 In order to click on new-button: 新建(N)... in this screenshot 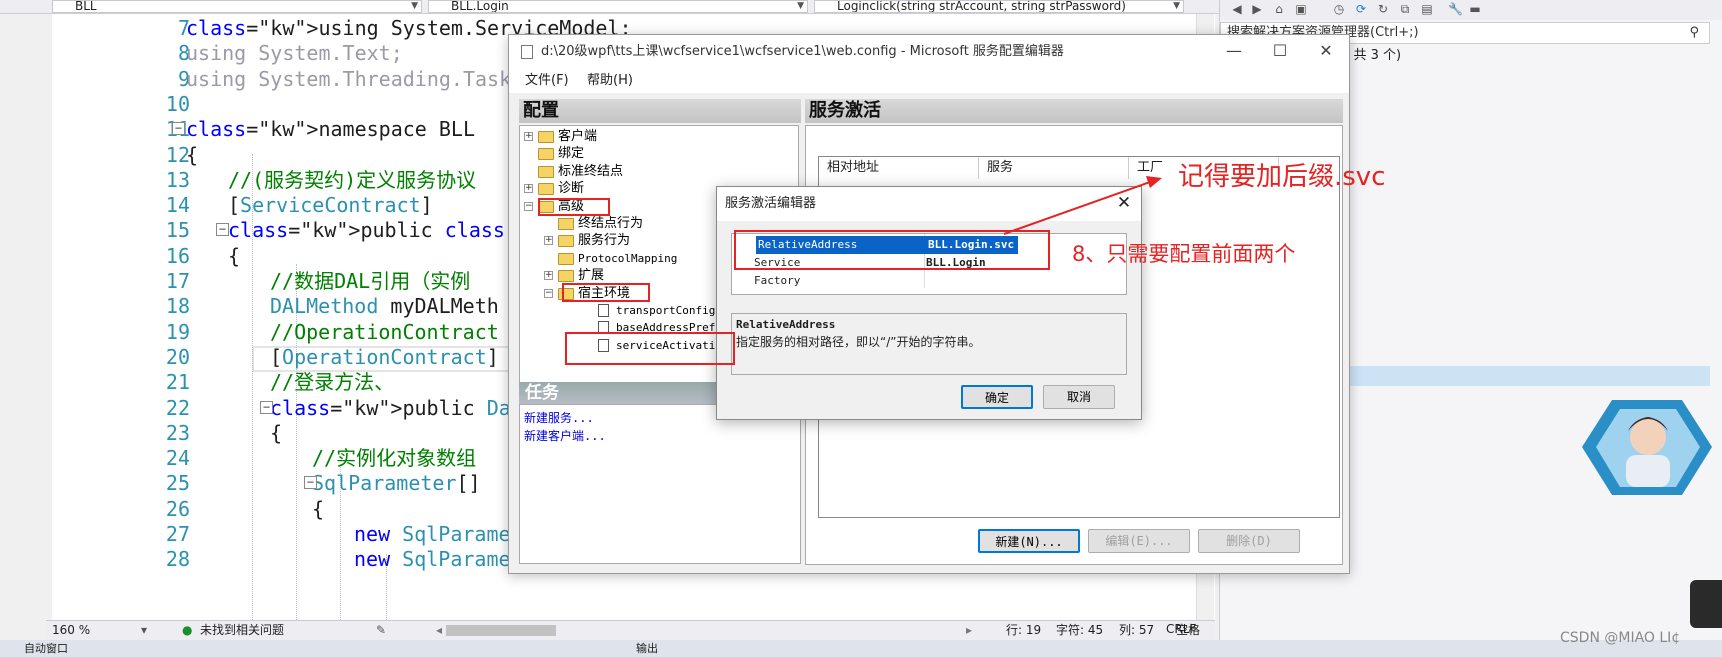, I will do `click(1029, 541)`.